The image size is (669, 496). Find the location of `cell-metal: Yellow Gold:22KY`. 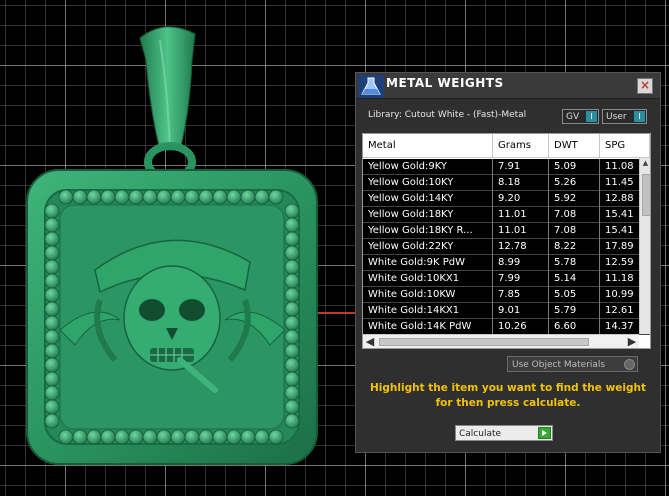

cell-metal: Yellow Gold:22KY is located at coordinates (428, 247).